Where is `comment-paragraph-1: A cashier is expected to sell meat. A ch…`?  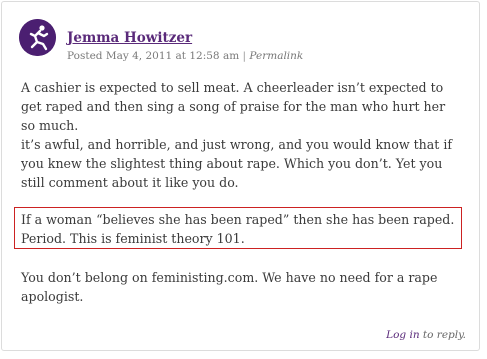 comment-paragraph-1: A cashier is expected to sell meat. A ch… is located at coordinates (233, 106).